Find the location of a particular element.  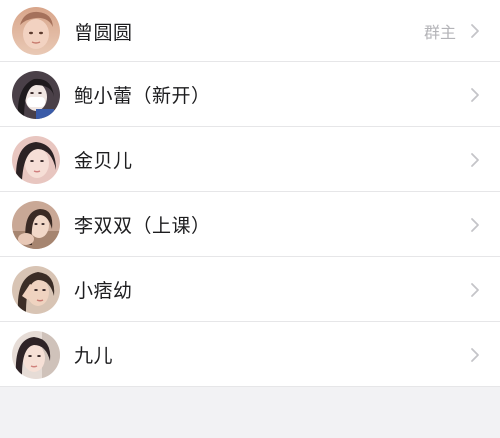

member-row-1: 曾圆圆 群主 is located at coordinates (250, 31).